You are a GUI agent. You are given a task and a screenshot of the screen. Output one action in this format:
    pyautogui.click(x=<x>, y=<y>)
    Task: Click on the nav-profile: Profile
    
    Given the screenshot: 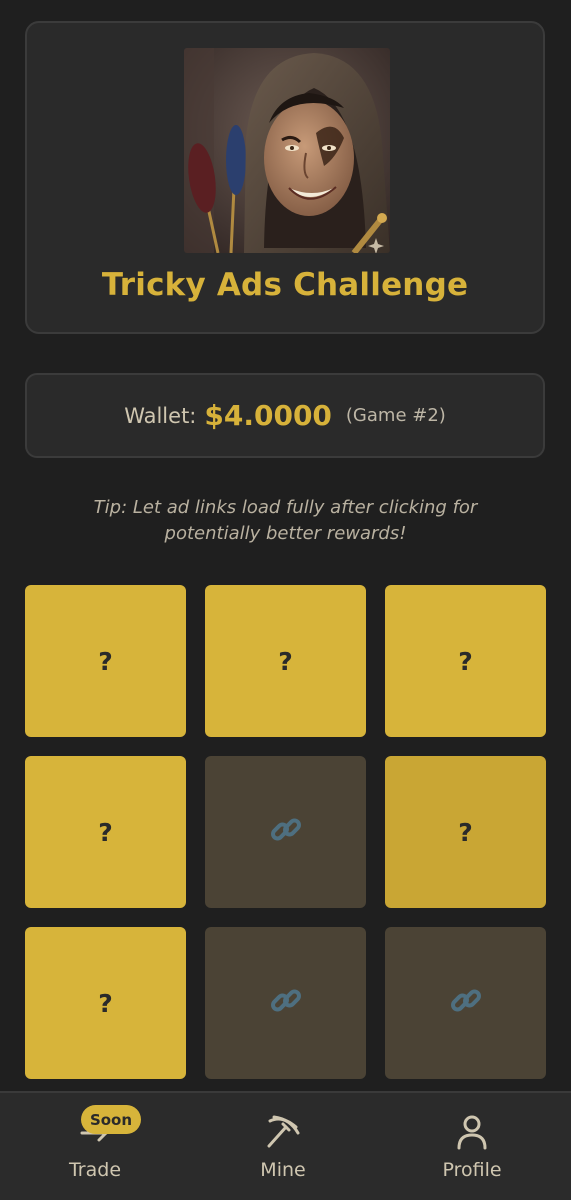 What is the action you would take?
    pyautogui.click(x=472, y=1146)
    